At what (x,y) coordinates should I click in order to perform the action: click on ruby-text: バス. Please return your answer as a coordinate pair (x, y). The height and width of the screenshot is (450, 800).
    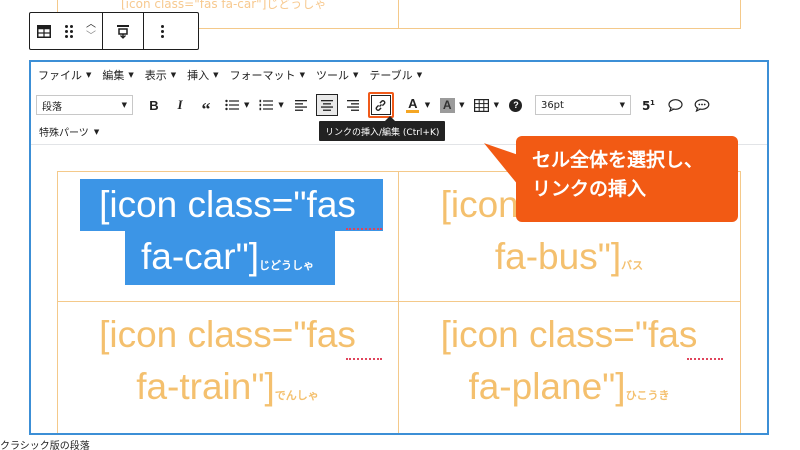
    Looking at the image, I should click on (632, 266).